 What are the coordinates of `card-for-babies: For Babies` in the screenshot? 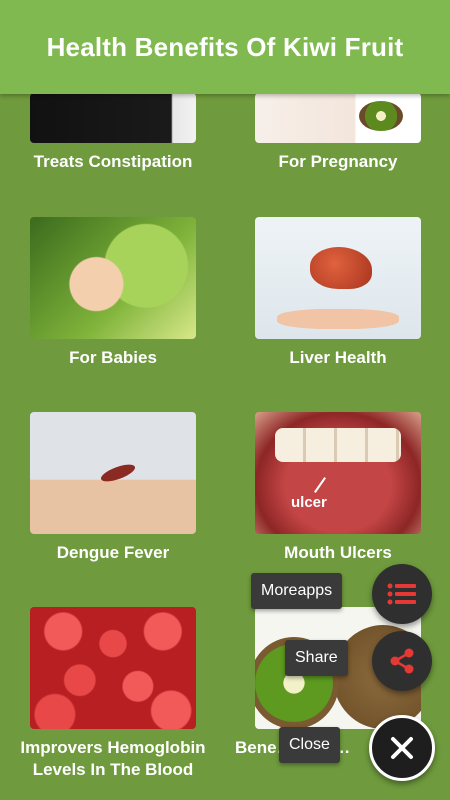 It's located at (113, 293).